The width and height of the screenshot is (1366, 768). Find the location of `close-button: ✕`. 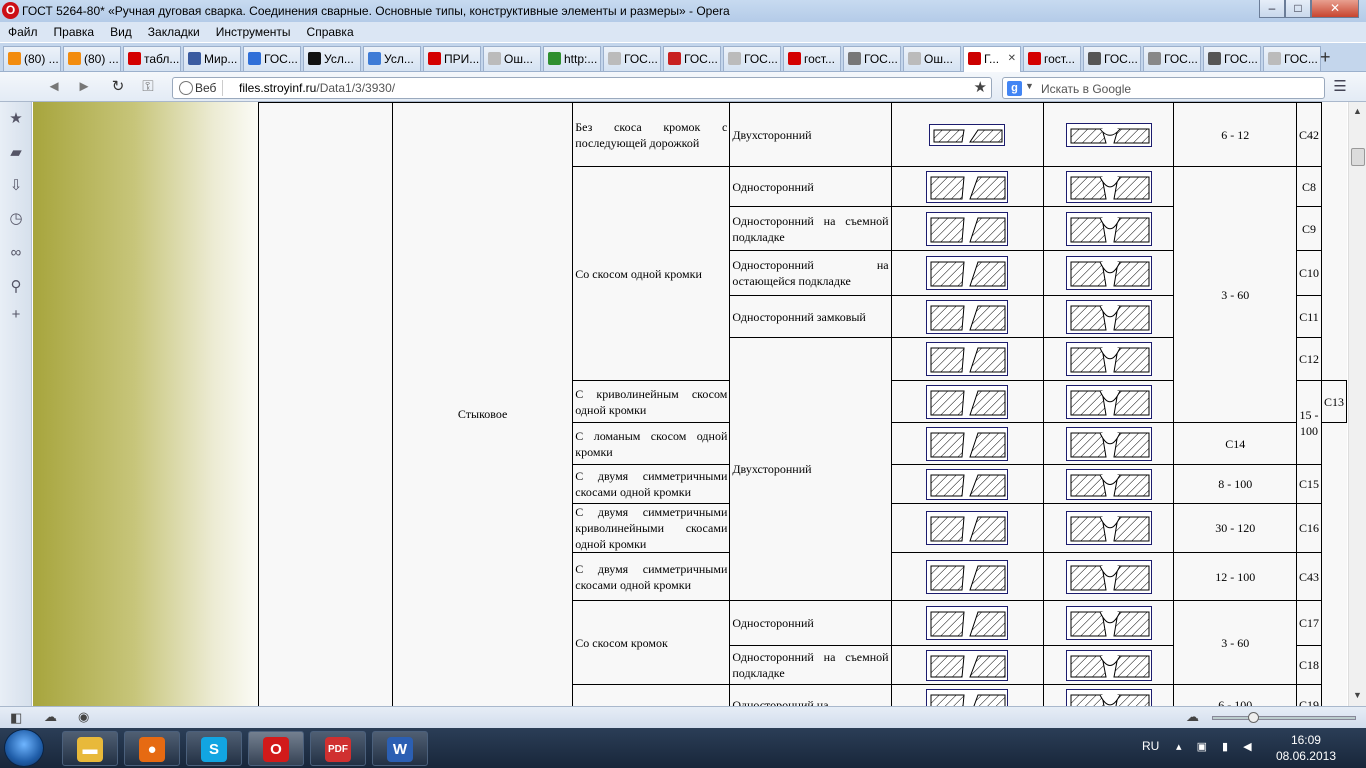

close-button: ✕ is located at coordinates (1335, 9).